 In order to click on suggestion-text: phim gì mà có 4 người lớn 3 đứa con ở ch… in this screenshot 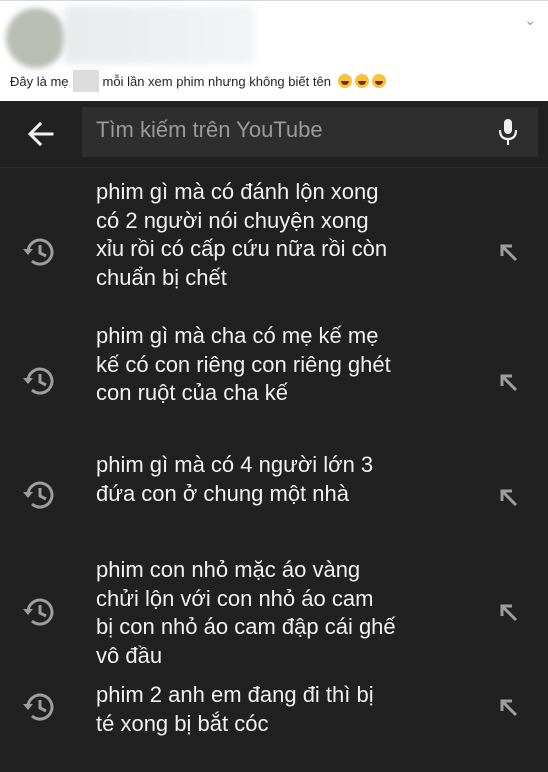, I will do `click(235, 479)`.